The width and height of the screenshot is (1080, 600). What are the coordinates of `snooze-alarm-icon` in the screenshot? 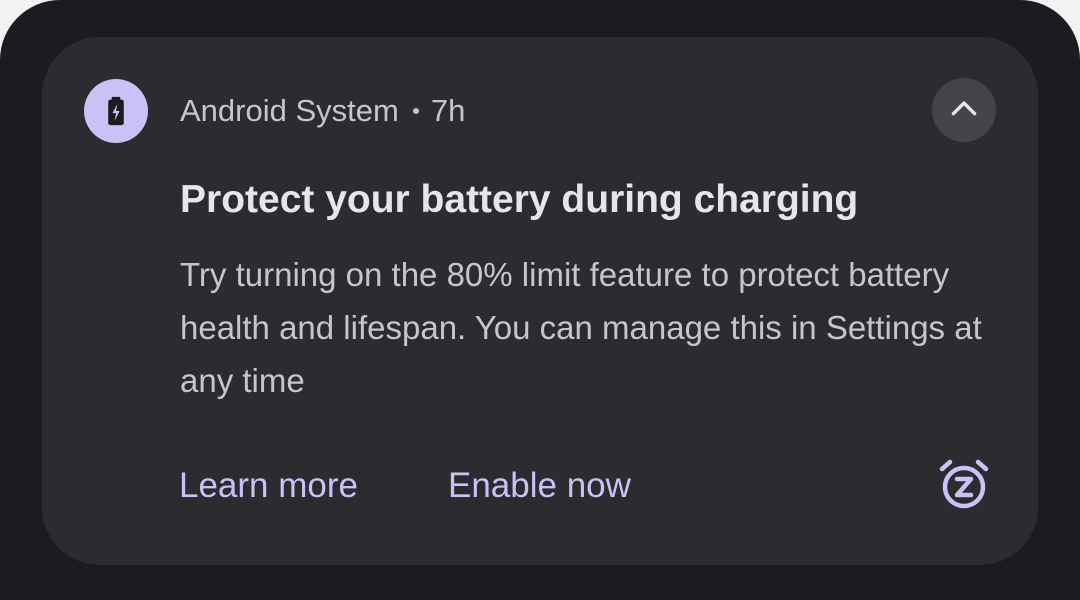 It's located at (964, 487).